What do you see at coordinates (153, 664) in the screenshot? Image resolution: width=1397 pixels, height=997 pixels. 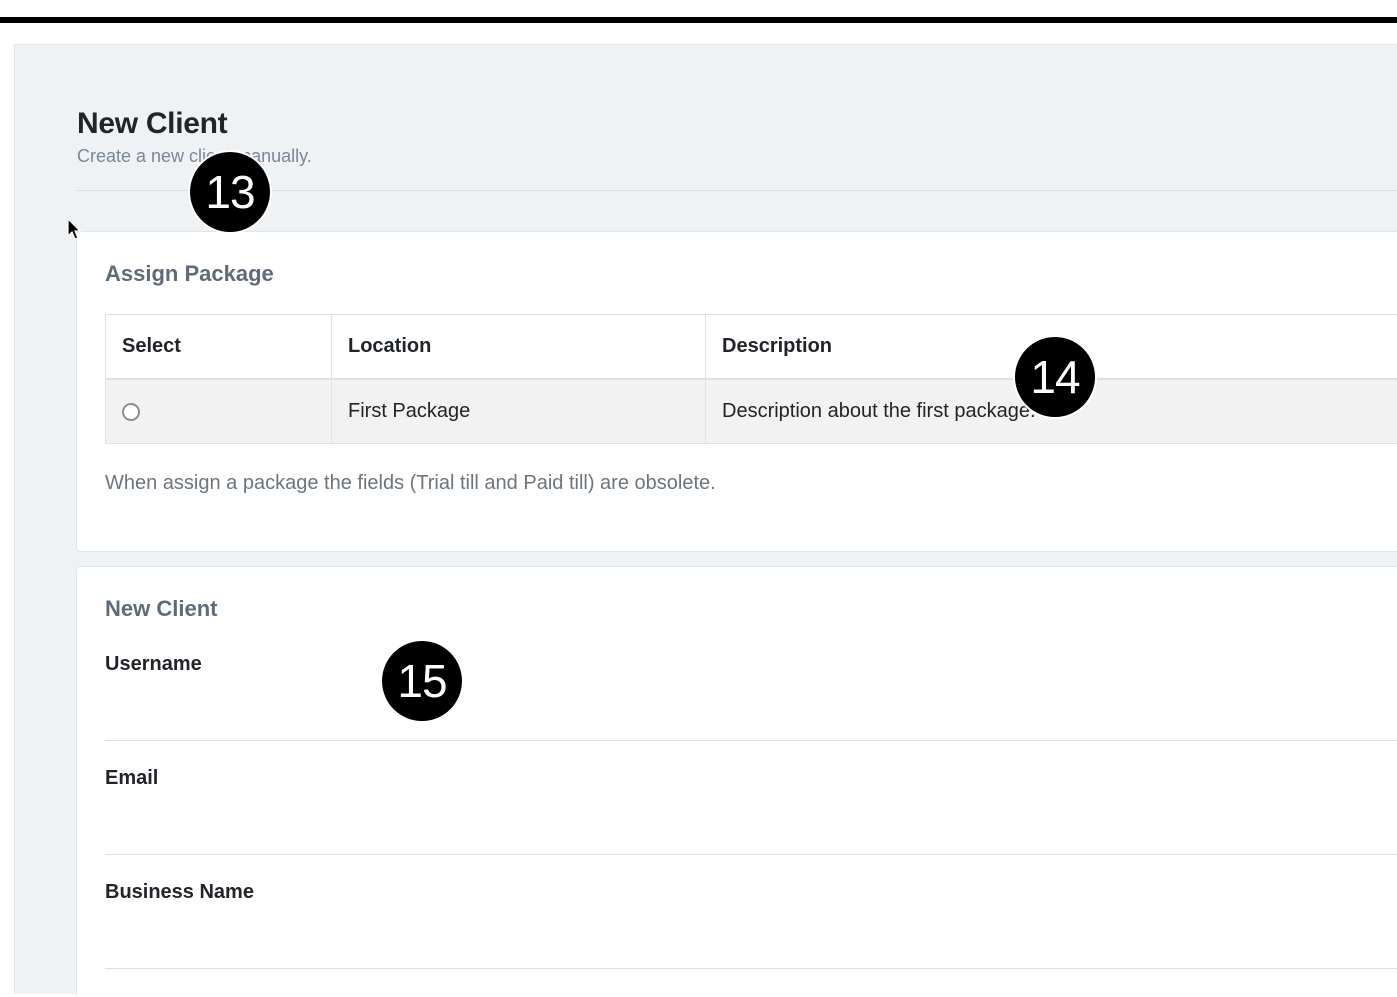 I see `username-label: Username` at bounding box center [153, 664].